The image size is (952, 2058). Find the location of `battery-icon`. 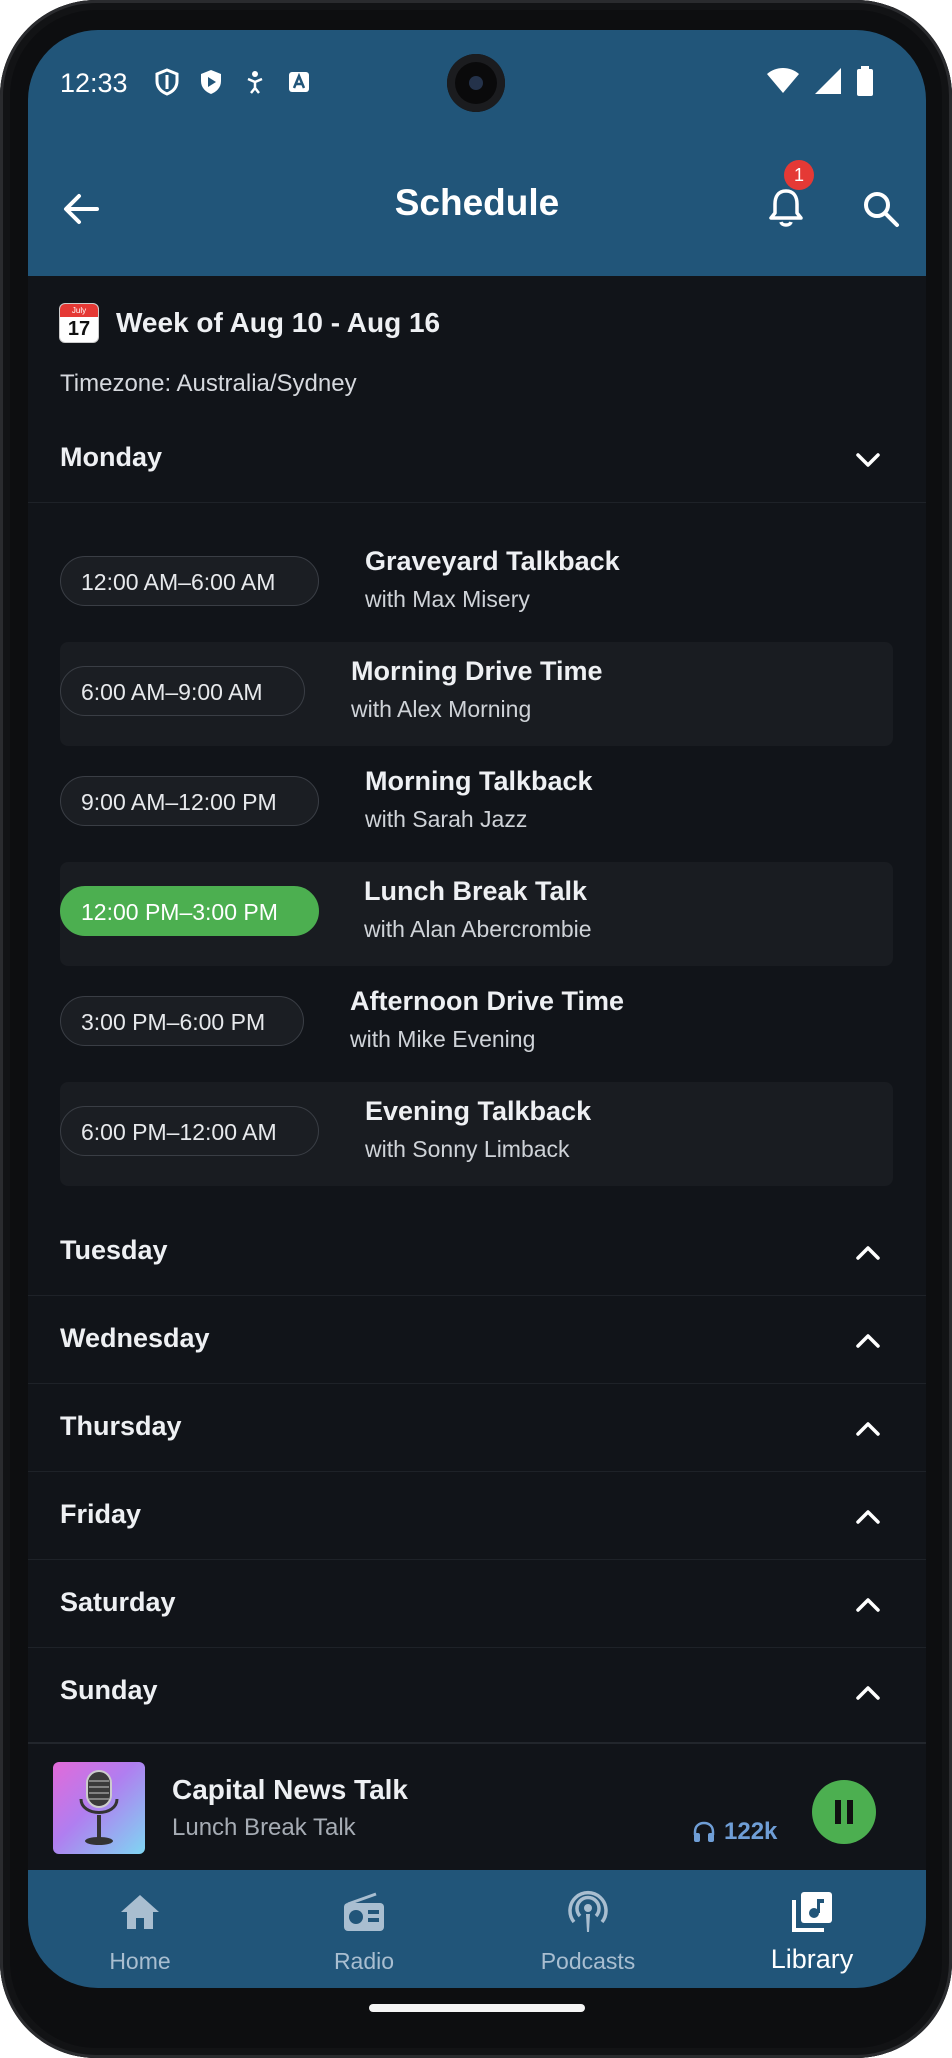

battery-icon is located at coordinates (865, 83).